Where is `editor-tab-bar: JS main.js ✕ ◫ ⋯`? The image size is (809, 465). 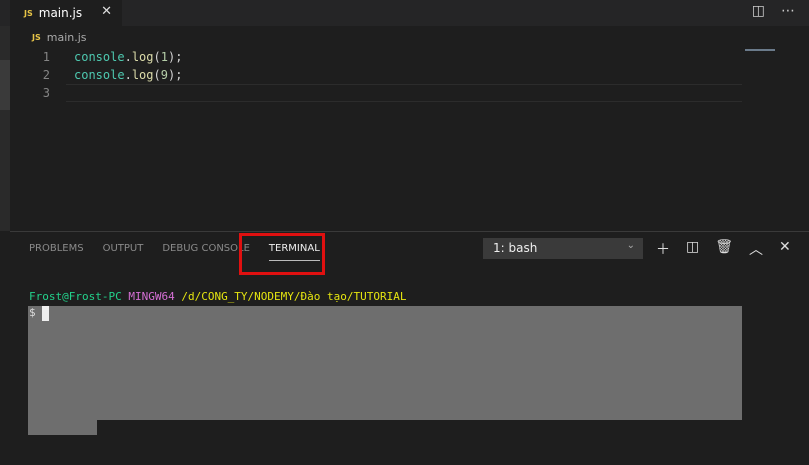 editor-tab-bar: JS main.js ✕ ◫ ⋯ is located at coordinates (404, 13).